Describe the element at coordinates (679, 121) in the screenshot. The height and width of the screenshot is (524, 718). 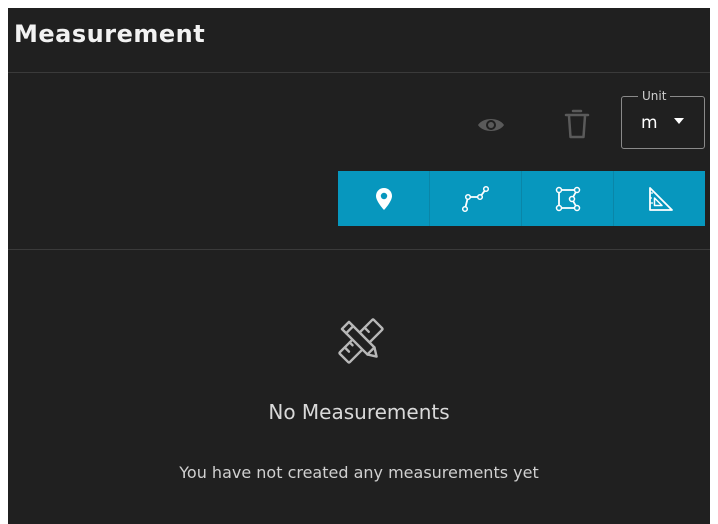
I see `caret-down-icon` at that location.